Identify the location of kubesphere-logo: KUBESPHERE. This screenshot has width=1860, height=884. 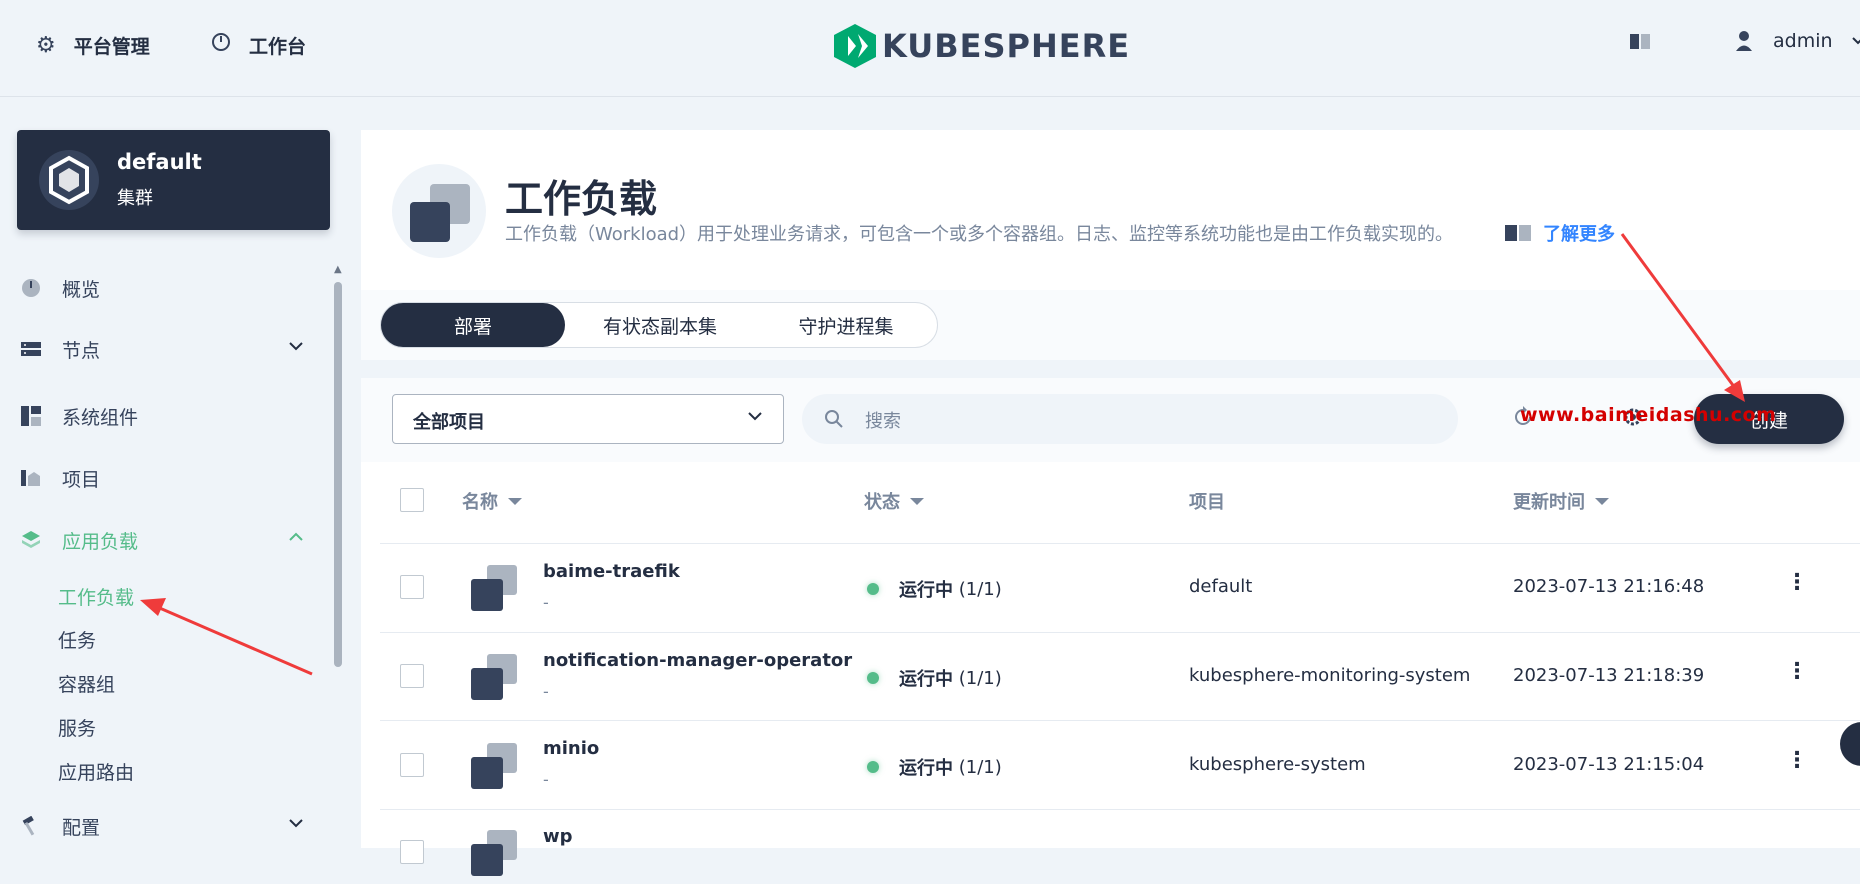
(982, 46).